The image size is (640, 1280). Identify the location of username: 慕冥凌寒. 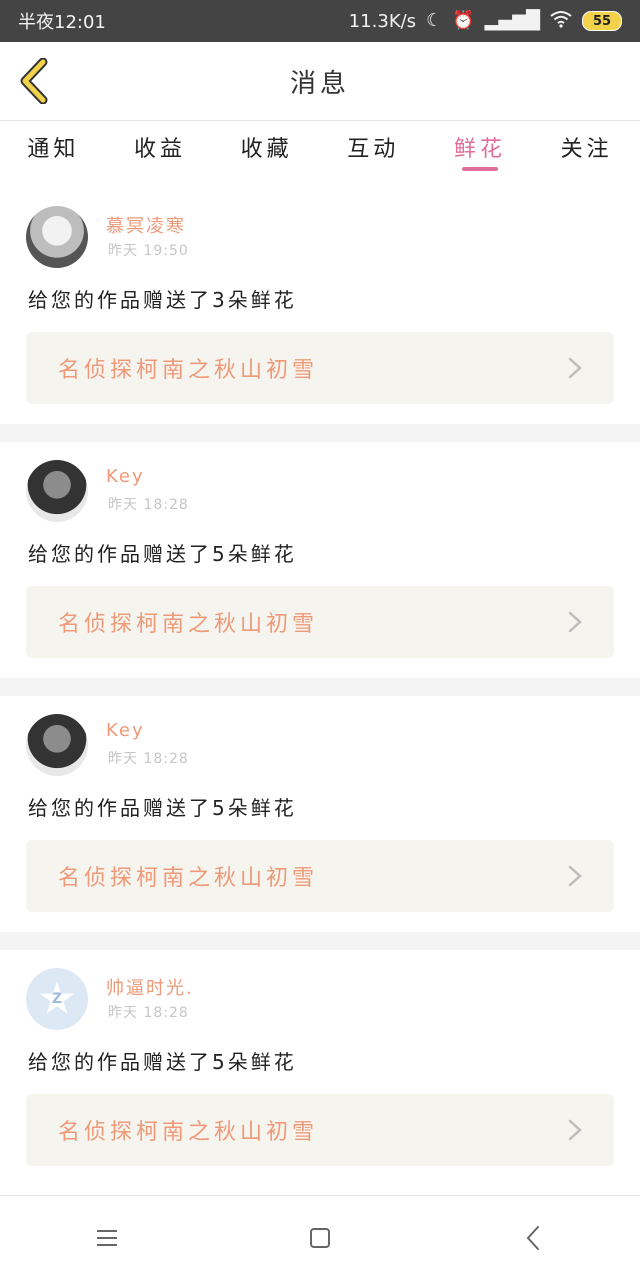
(146, 225).